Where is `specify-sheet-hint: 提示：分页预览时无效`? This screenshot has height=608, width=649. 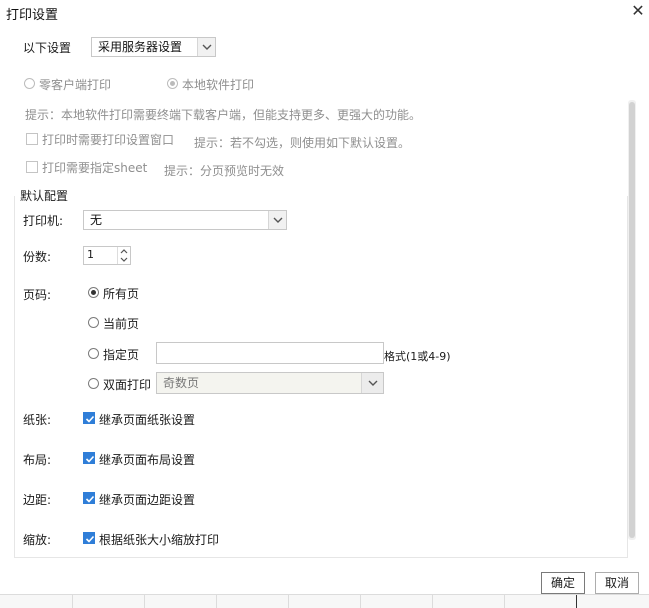 specify-sheet-hint: 提示：分页预览时无效 is located at coordinates (224, 171).